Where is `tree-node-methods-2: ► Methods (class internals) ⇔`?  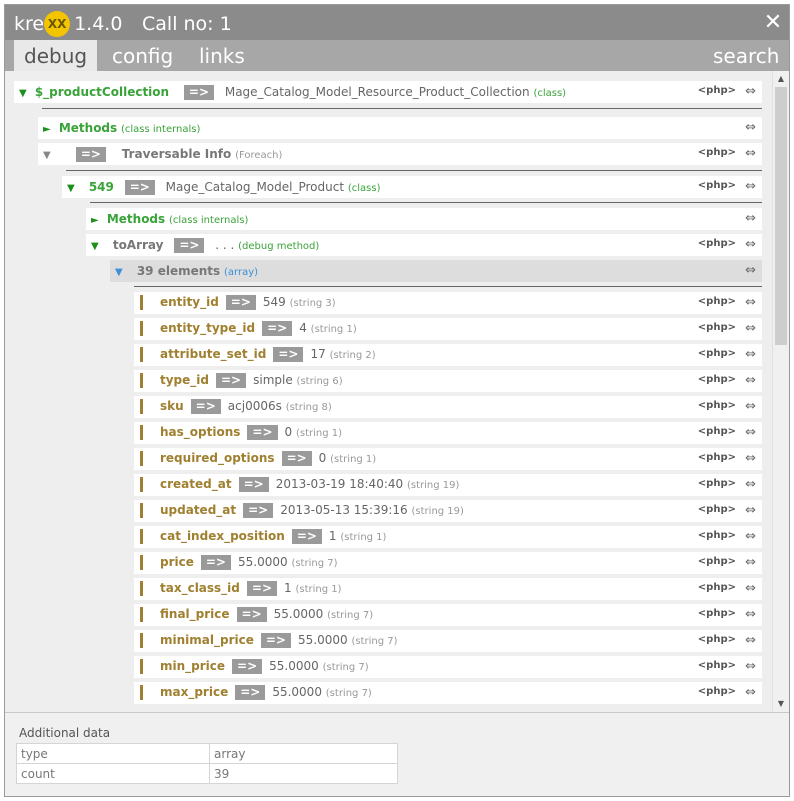 tree-node-methods-2: ► Methods (class internals) ⇔ is located at coordinates (424, 219).